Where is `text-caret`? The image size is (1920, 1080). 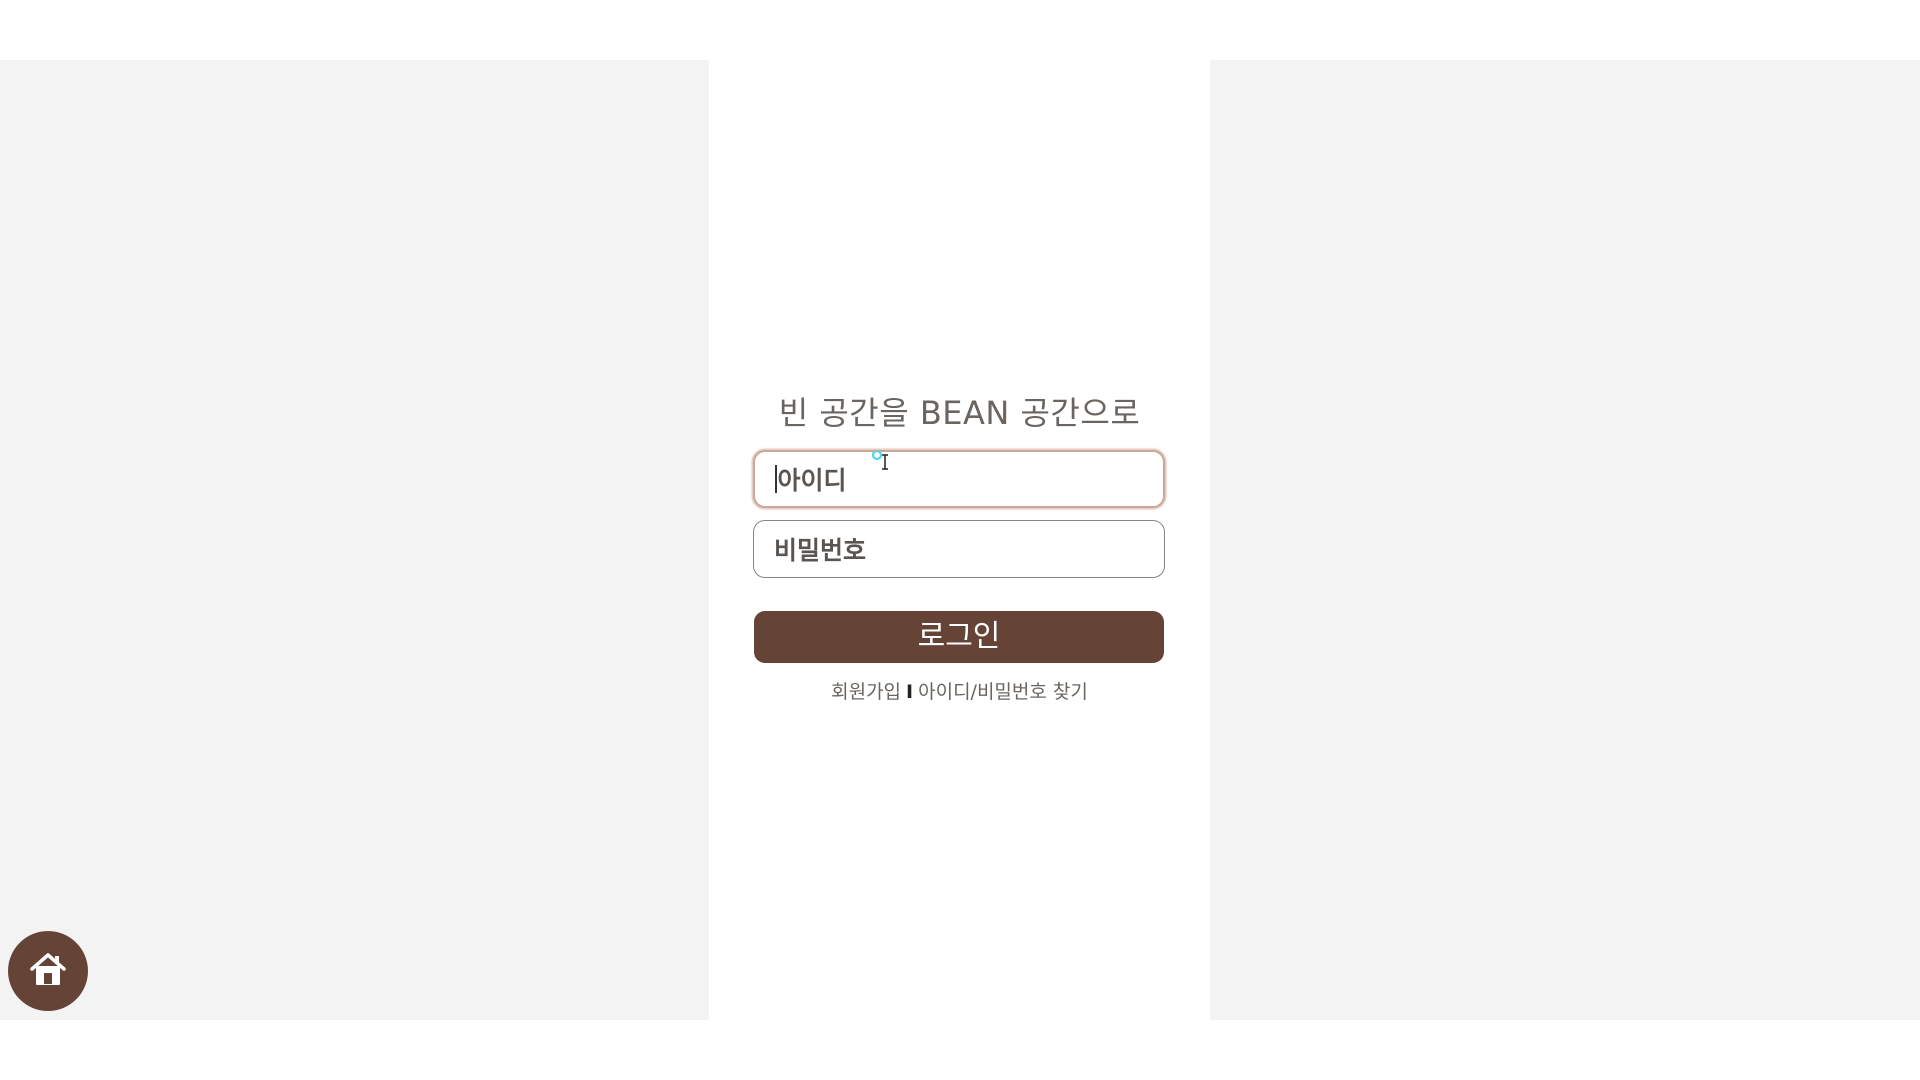
text-caret is located at coordinates (776, 479).